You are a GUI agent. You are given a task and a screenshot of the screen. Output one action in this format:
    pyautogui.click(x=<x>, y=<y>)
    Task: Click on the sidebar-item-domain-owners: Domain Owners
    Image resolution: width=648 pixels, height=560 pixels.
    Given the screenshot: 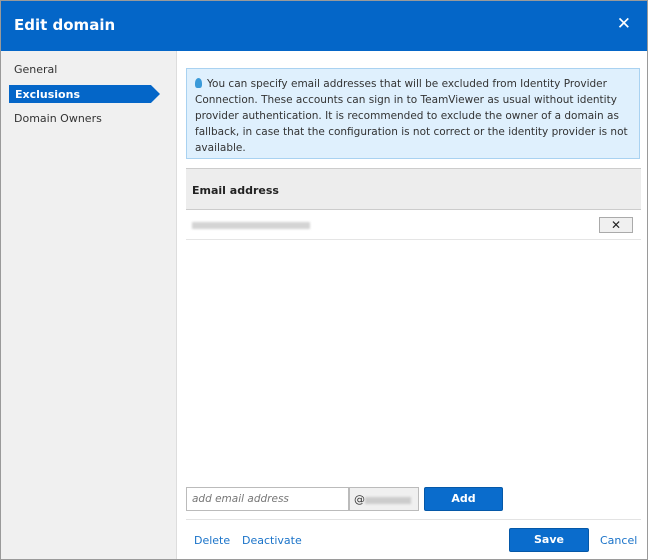 What is the action you would take?
    pyautogui.click(x=58, y=118)
    